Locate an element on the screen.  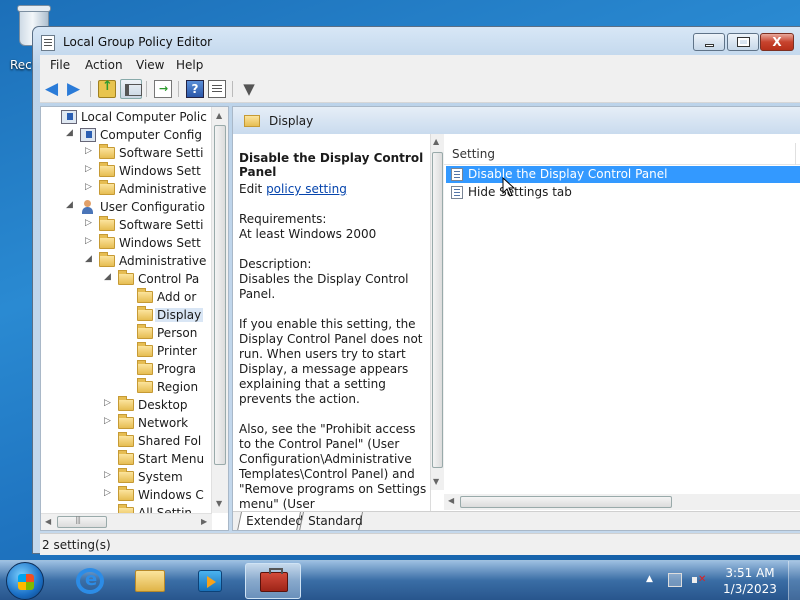
taskbar-internet-explorer is located at coordinates (90, 581).